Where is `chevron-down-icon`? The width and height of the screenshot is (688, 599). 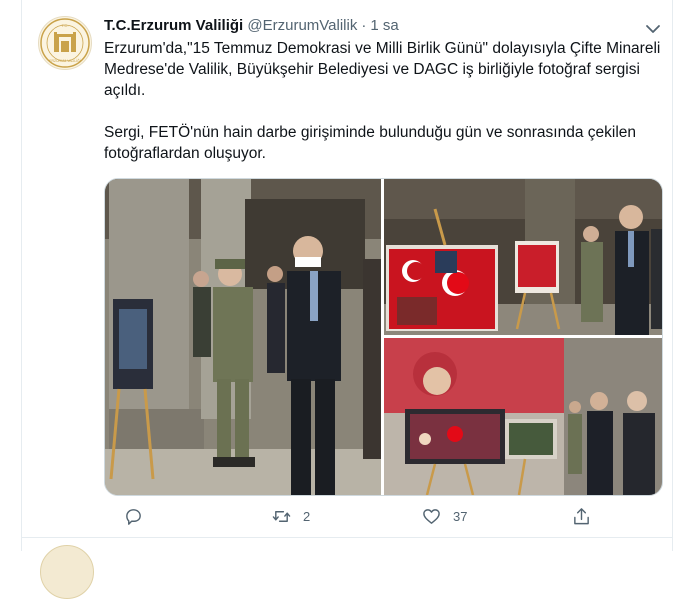 chevron-down-icon is located at coordinates (653, 29).